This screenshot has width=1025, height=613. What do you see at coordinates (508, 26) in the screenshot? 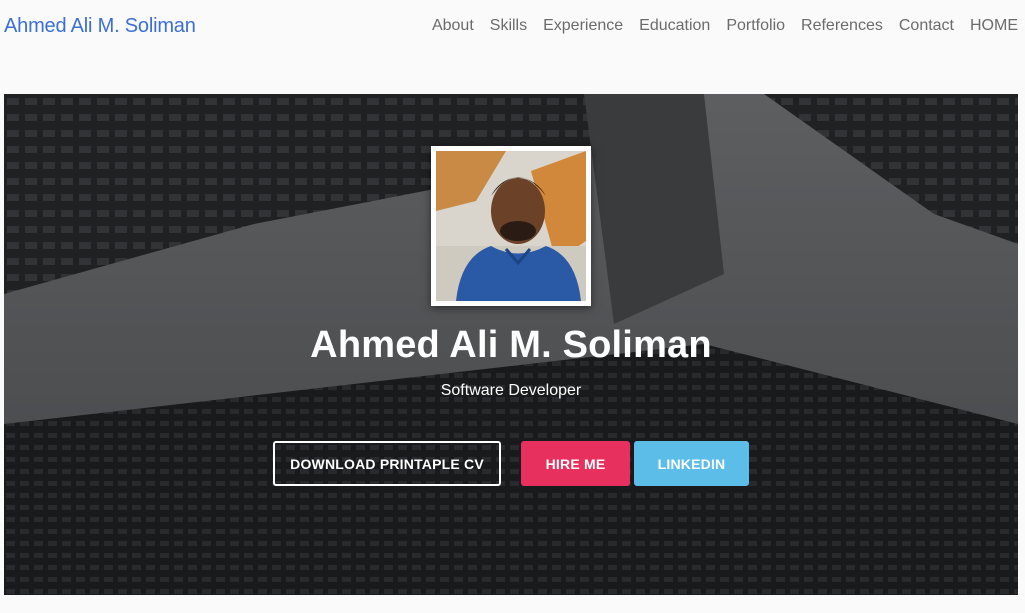
I see `nav-link-skills: Skills` at bounding box center [508, 26].